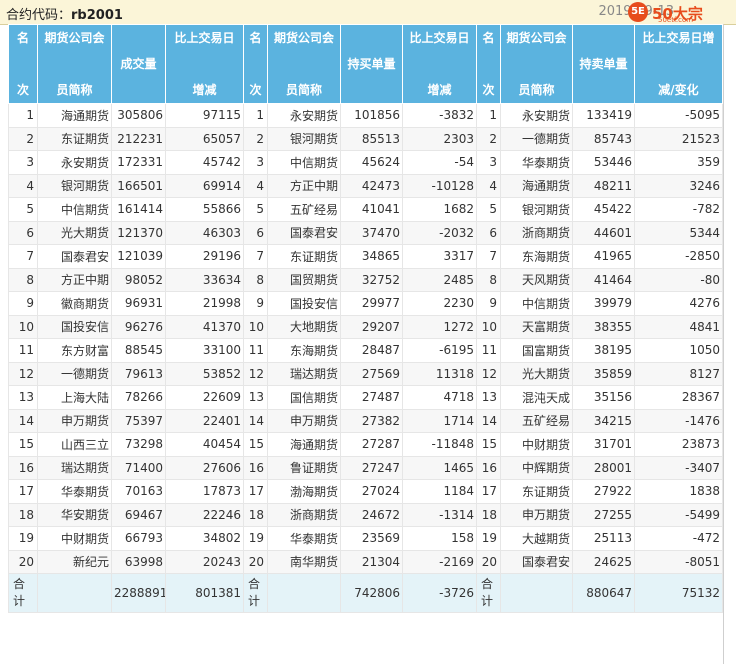 The image size is (736, 664). I want to click on table-cell: 大越期货, so click(536, 538).